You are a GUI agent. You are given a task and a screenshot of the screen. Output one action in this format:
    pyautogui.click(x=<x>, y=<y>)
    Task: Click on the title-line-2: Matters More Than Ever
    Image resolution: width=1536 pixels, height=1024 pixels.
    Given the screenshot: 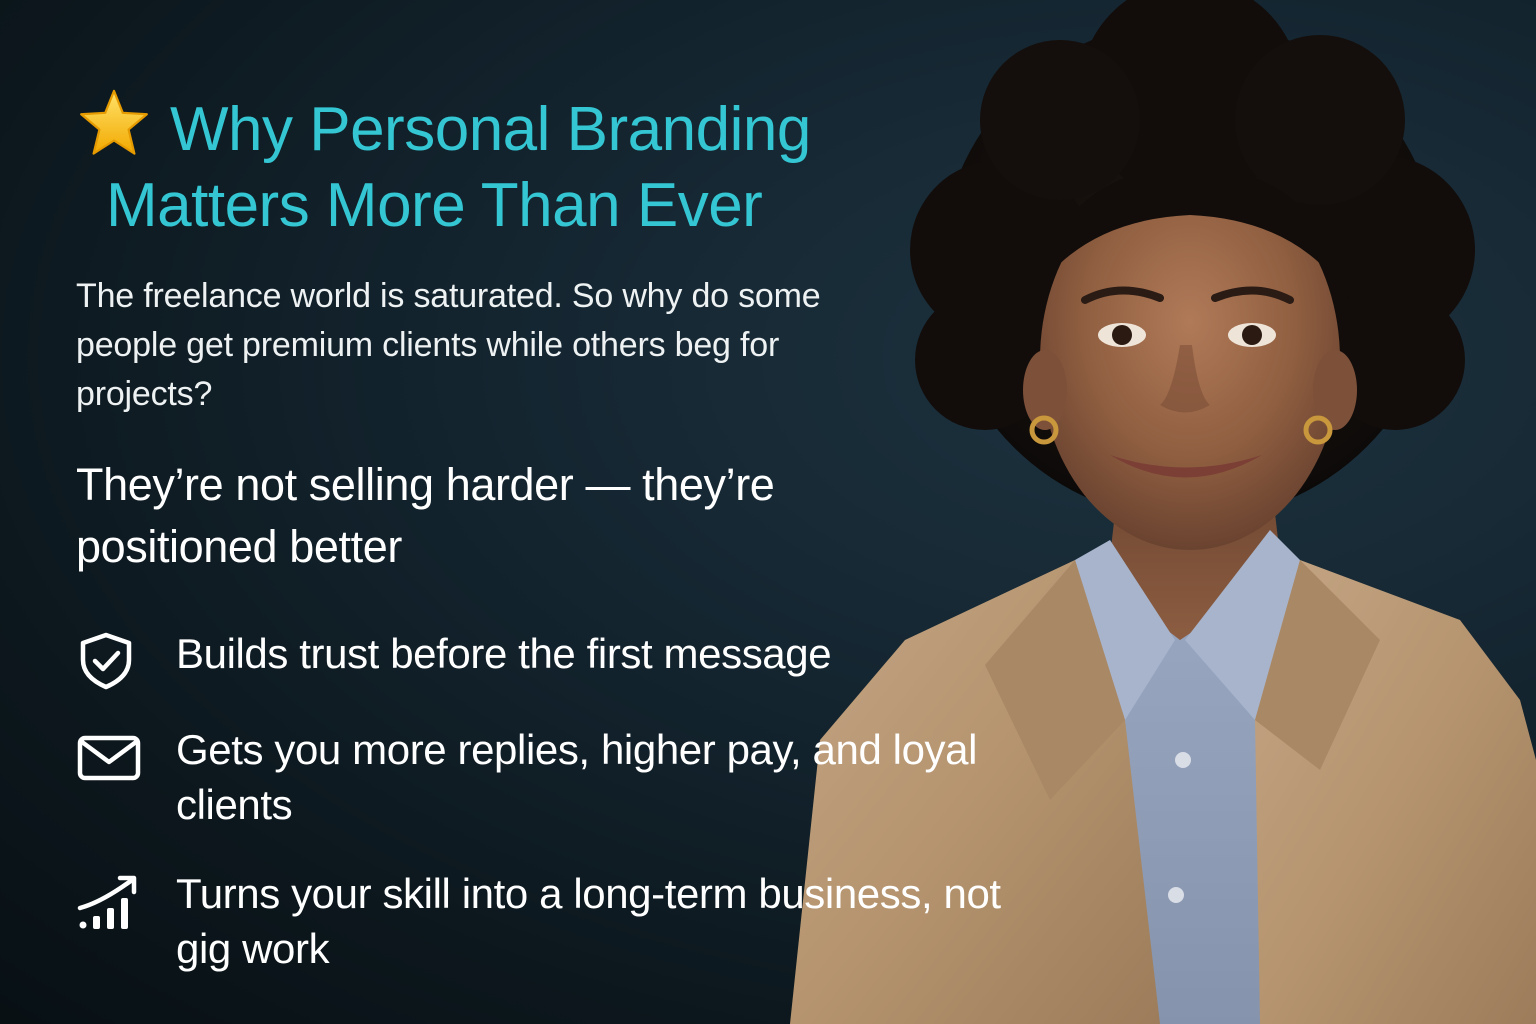 What is the action you would take?
    pyautogui.click(x=434, y=205)
    